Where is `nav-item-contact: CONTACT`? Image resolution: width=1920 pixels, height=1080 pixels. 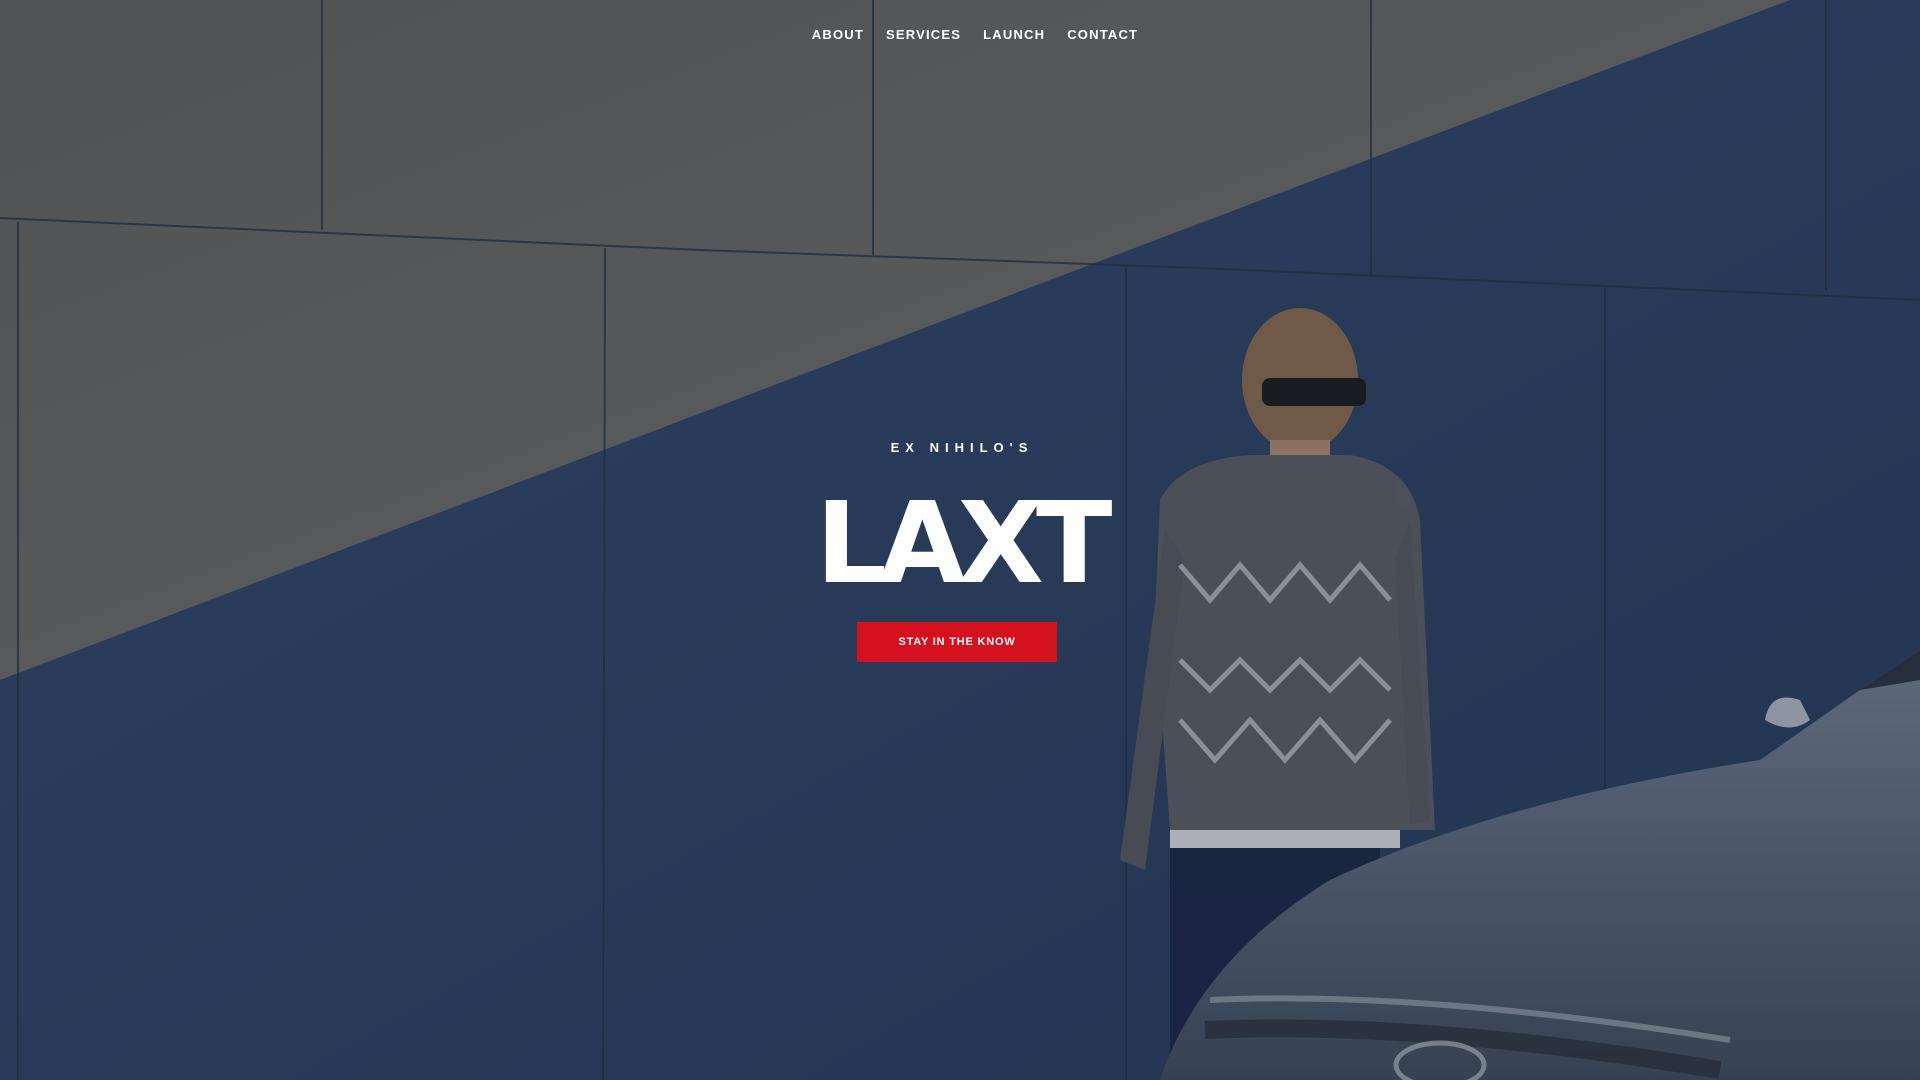 nav-item-contact: CONTACT is located at coordinates (1102, 34).